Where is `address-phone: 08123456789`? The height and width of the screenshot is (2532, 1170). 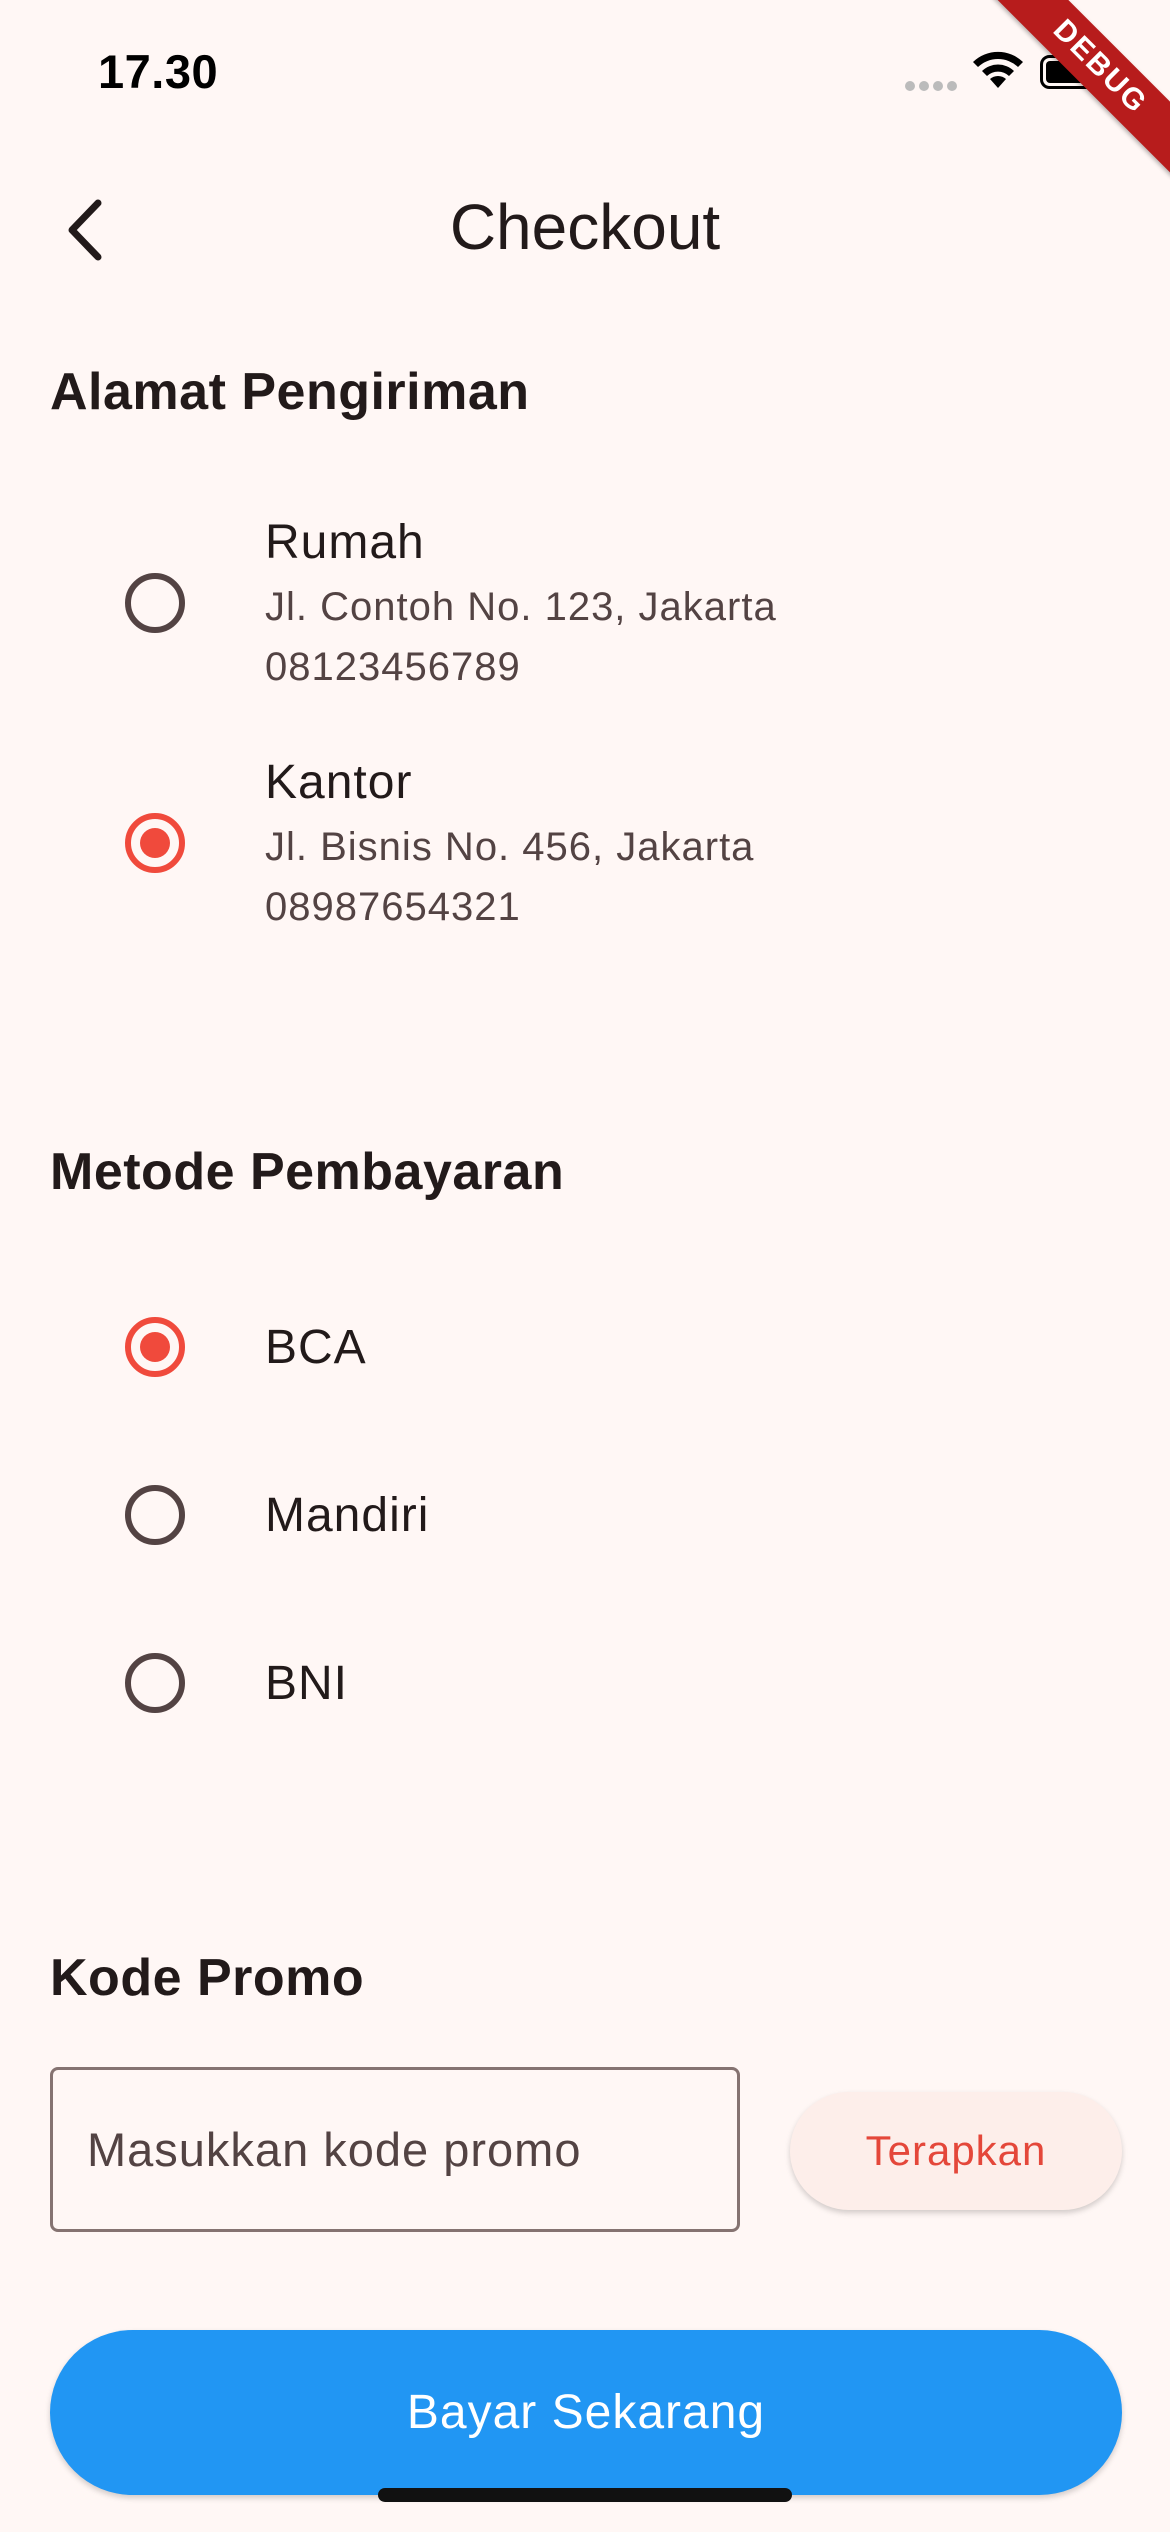
address-phone: 08123456789 is located at coordinates (393, 667).